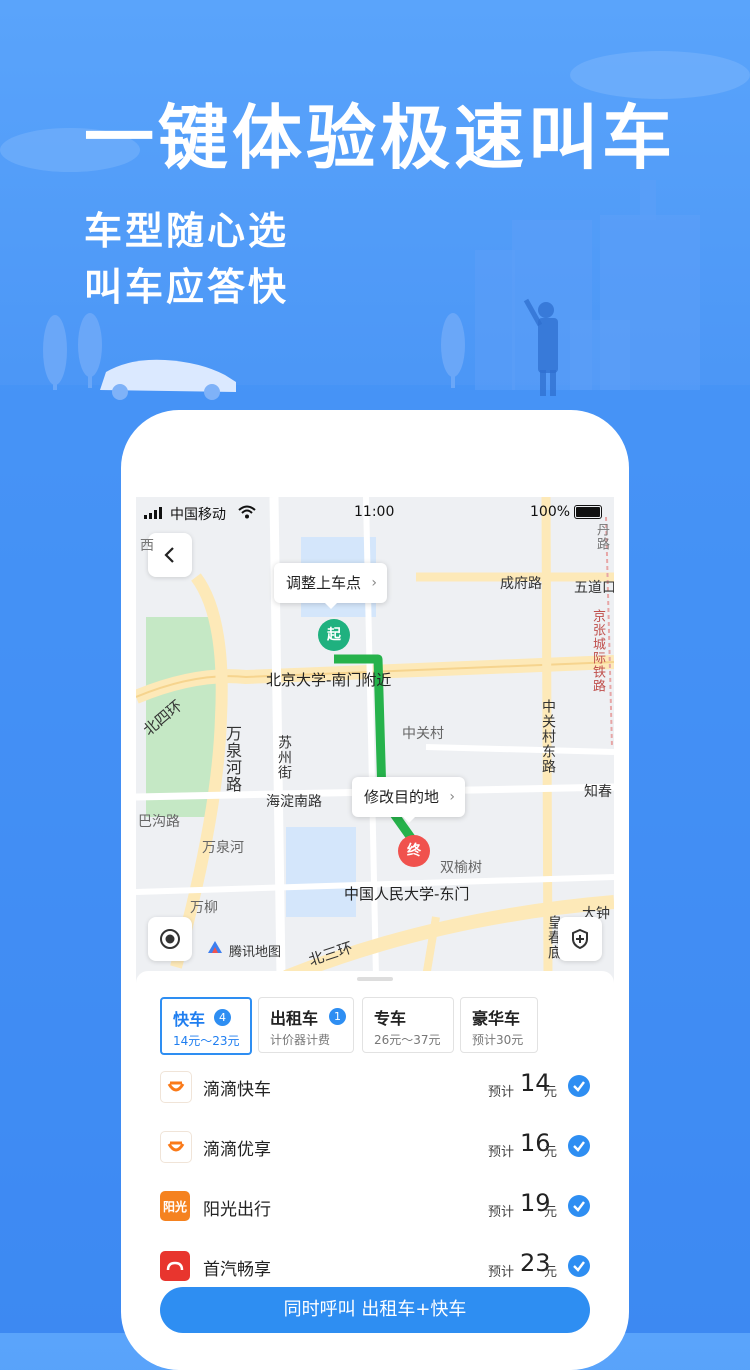 Image resolution: width=750 pixels, height=1370 pixels. What do you see at coordinates (189, 1019) in the screenshot?
I see `tab-title: 快车` at bounding box center [189, 1019].